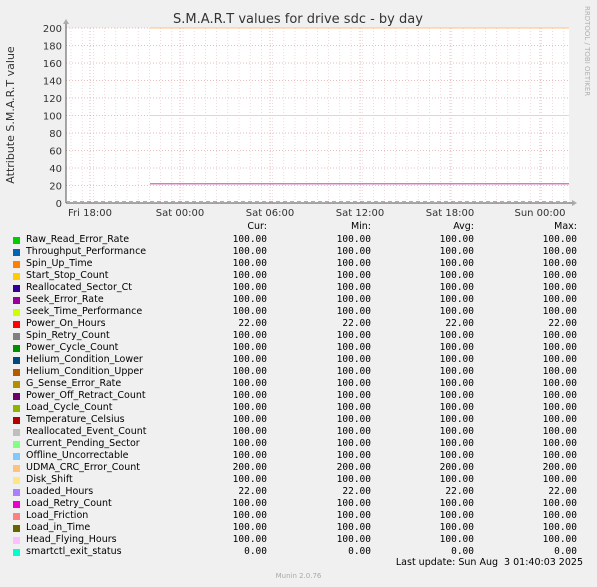  I want to click on legend-value-cur: 0.00, so click(255, 551).